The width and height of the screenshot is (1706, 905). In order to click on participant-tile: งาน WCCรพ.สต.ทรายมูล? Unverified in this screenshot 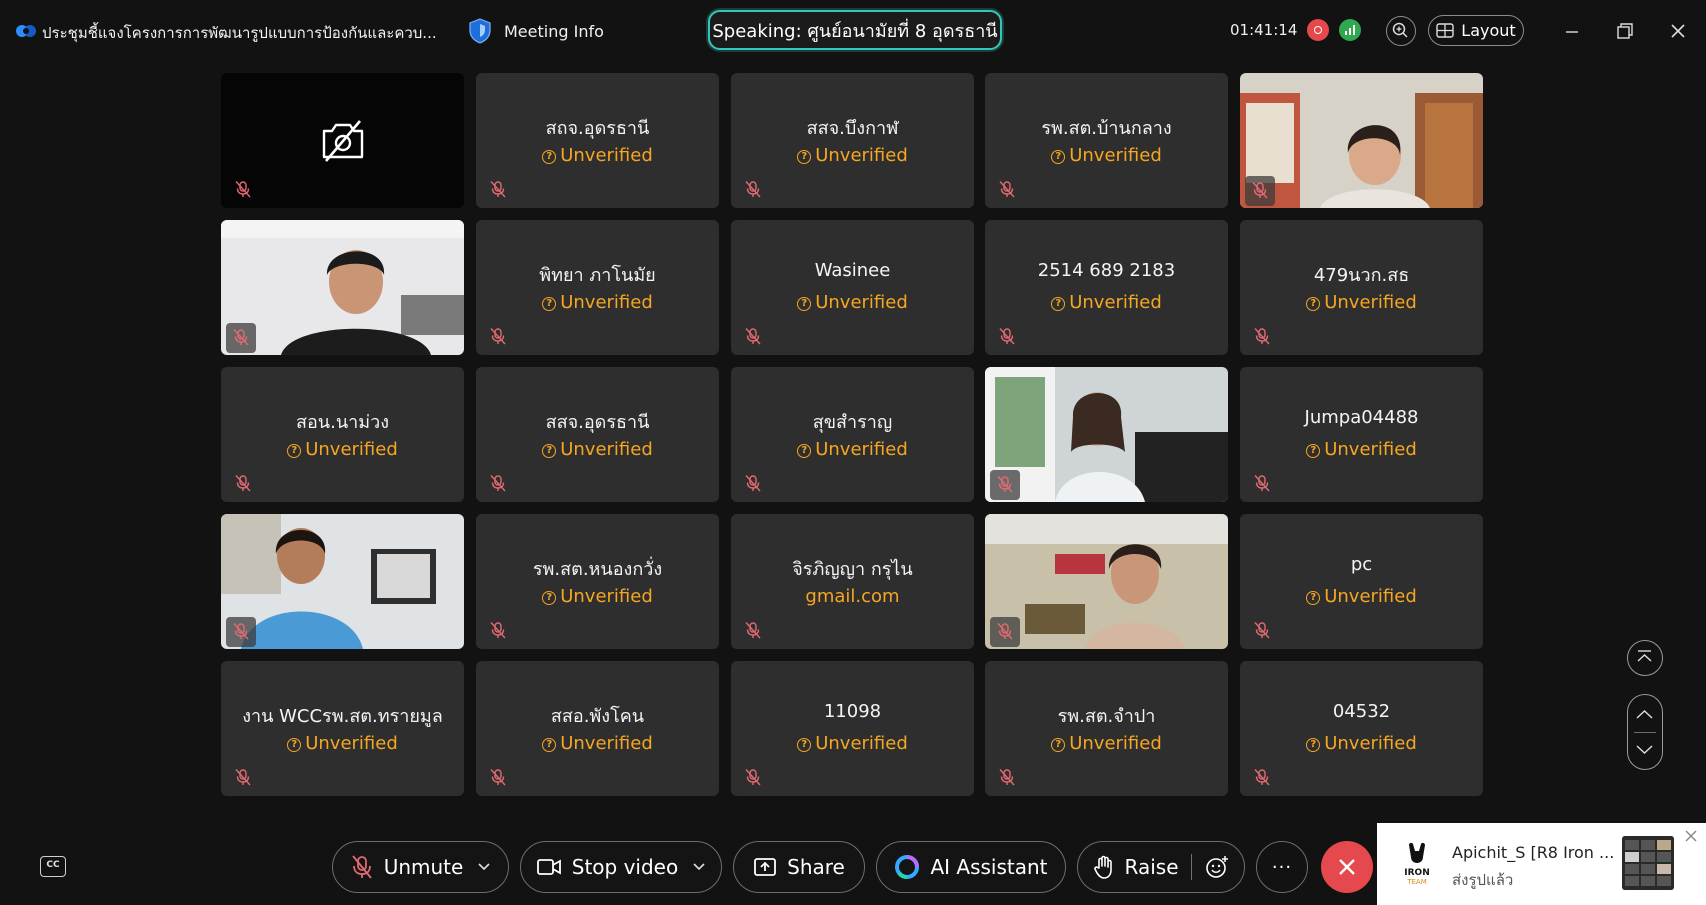, I will do `click(342, 728)`.